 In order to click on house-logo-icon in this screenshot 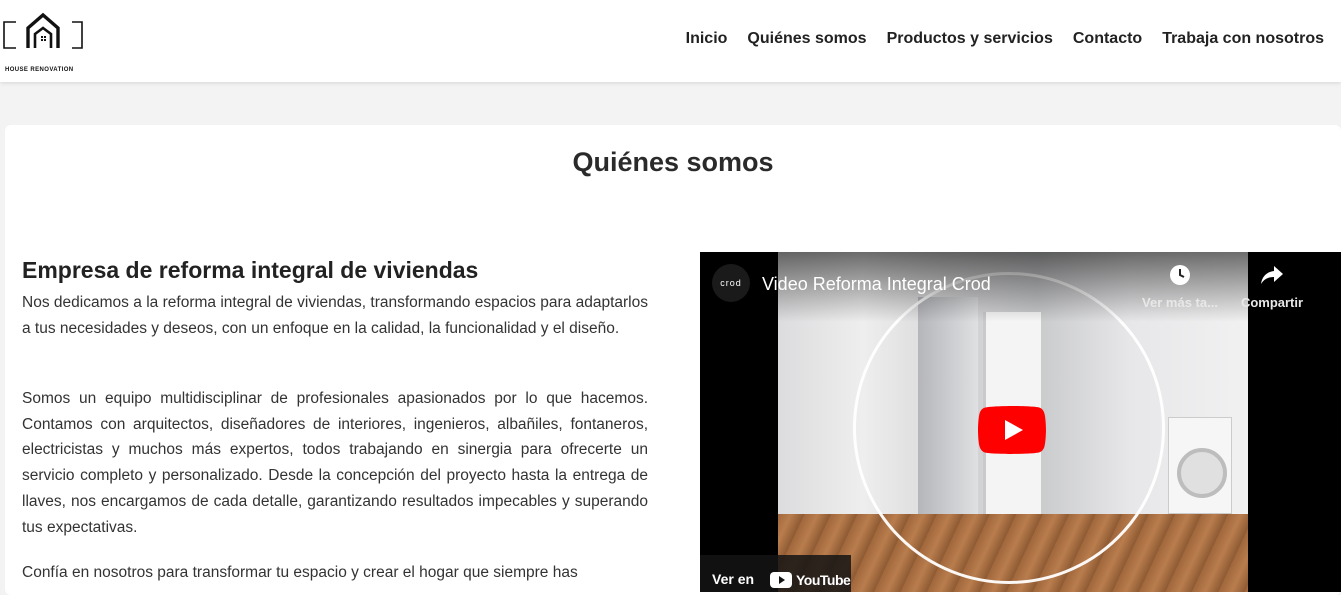, I will do `click(43, 30)`.